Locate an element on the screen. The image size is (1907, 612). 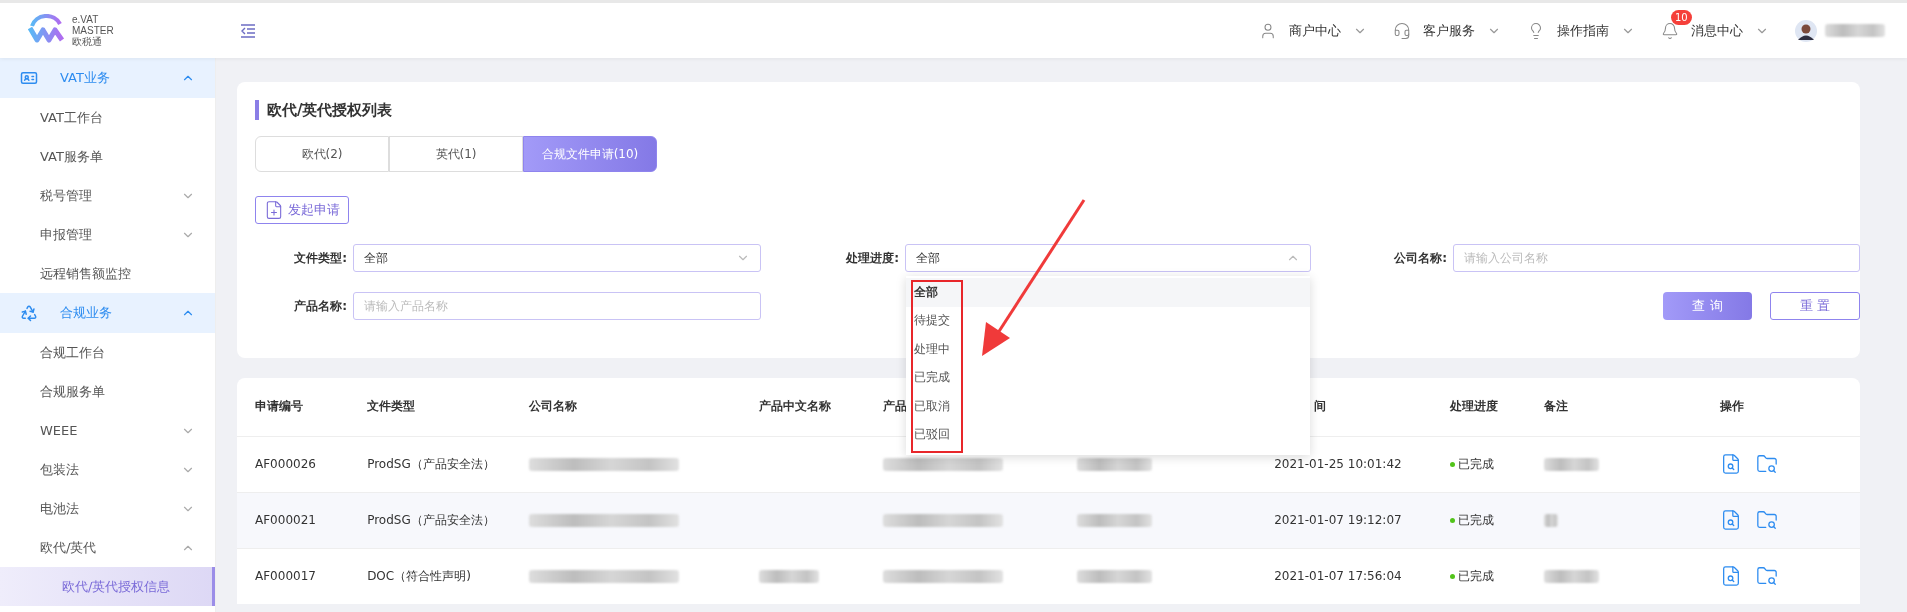
tab: 英代(1) is located at coordinates (456, 154).